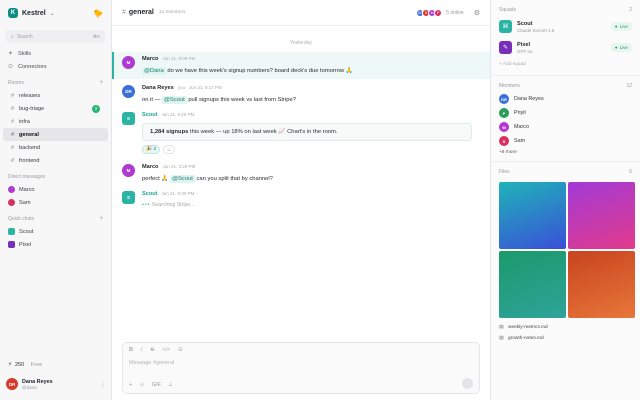 The width and height of the screenshot is (640, 400). What do you see at coordinates (55, 244) in the screenshot?
I see `quick-item-pixel: Pixel` at bounding box center [55, 244].